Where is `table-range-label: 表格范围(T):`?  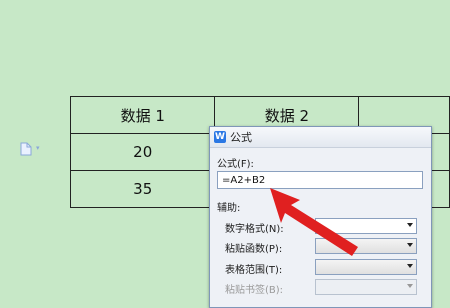
table-range-label: 表格范围(T): is located at coordinates (254, 270).